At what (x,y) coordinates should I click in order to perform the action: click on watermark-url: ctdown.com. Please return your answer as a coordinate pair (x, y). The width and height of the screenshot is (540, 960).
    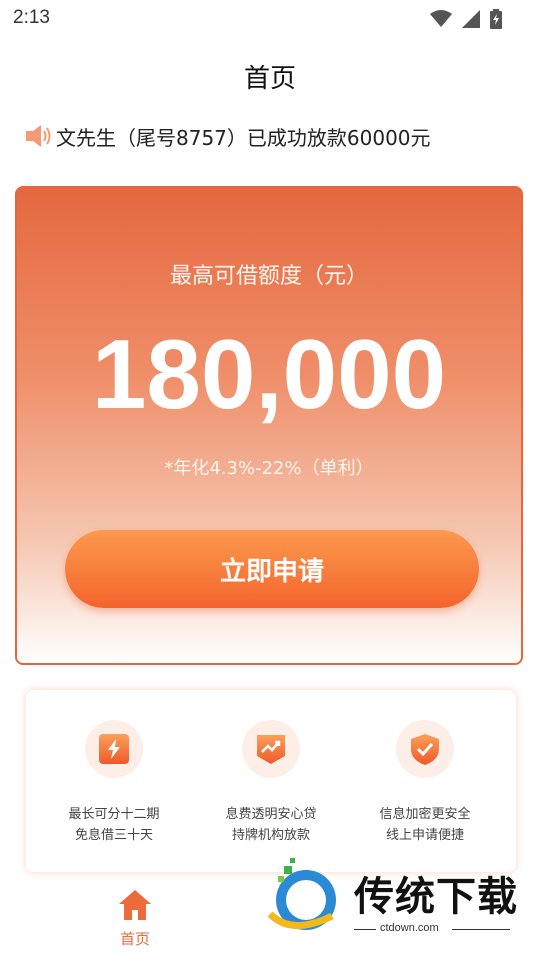
    Looking at the image, I should click on (409, 928).